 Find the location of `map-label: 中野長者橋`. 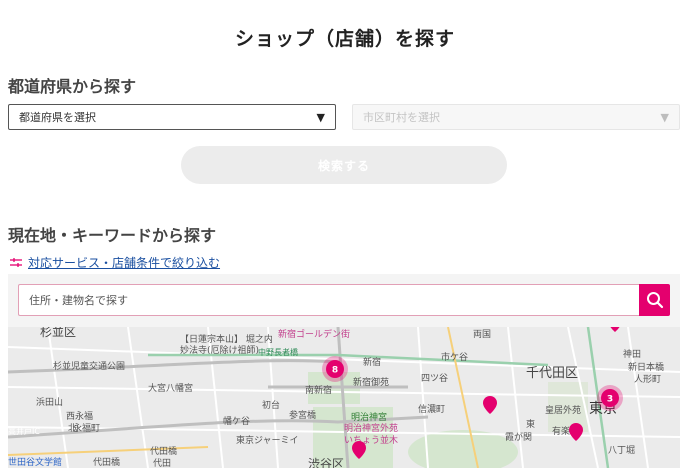

map-label: 中野長者橋 is located at coordinates (278, 352).